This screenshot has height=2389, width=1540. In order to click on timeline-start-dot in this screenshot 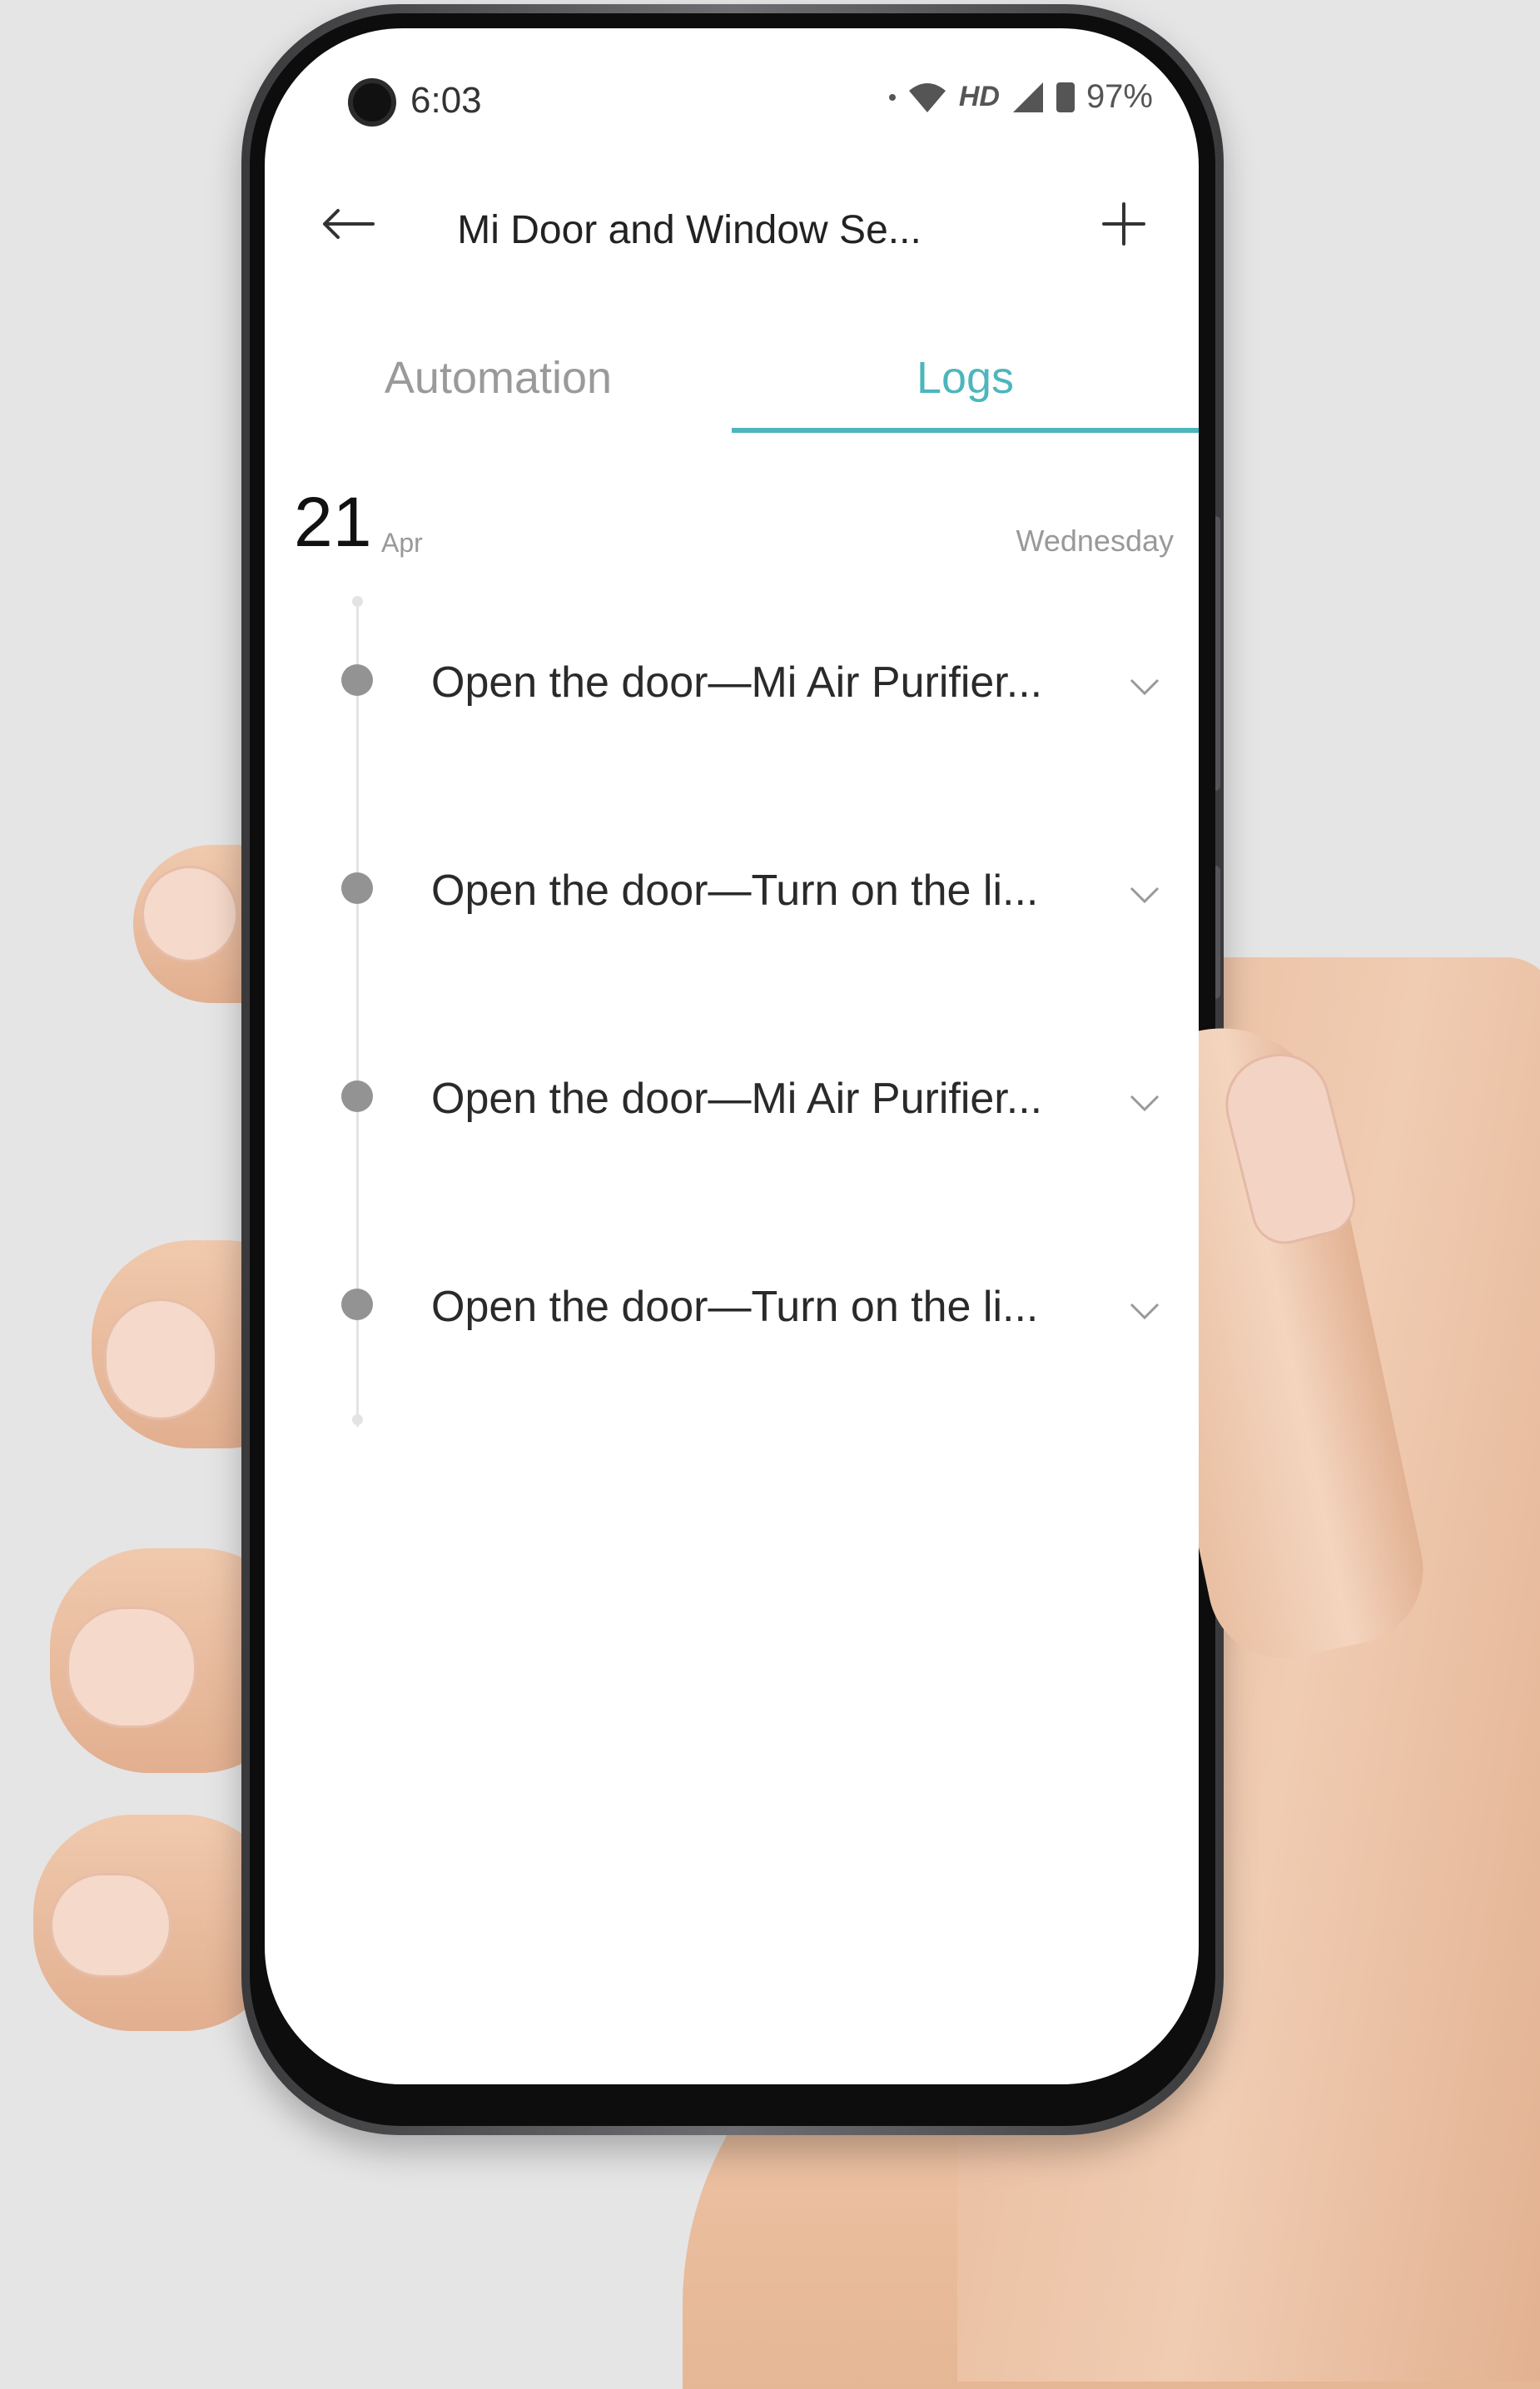, I will do `click(357, 601)`.